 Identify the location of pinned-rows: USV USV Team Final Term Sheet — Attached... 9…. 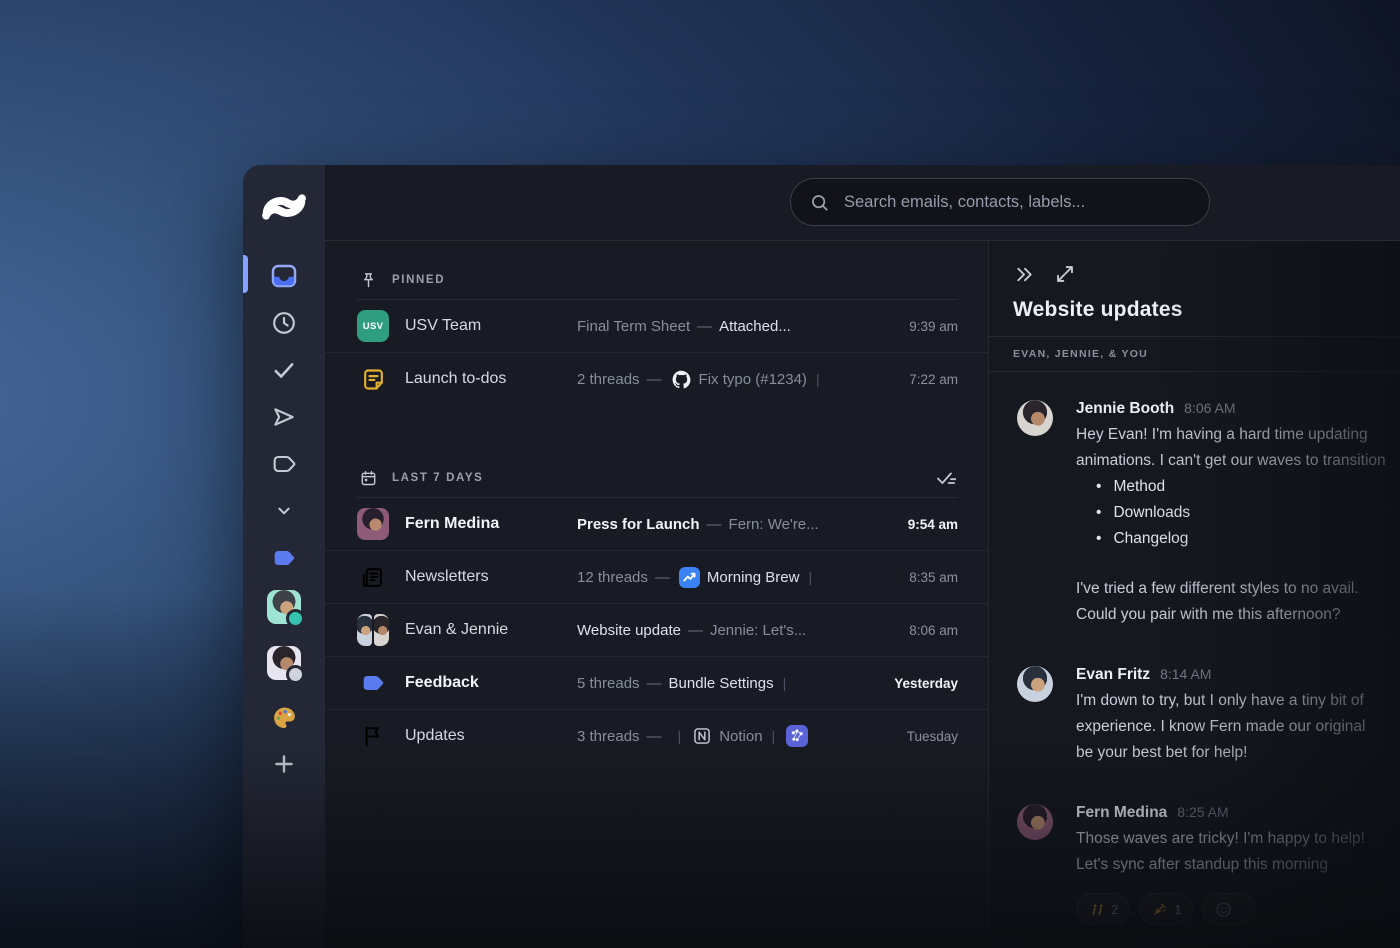
(656, 352).